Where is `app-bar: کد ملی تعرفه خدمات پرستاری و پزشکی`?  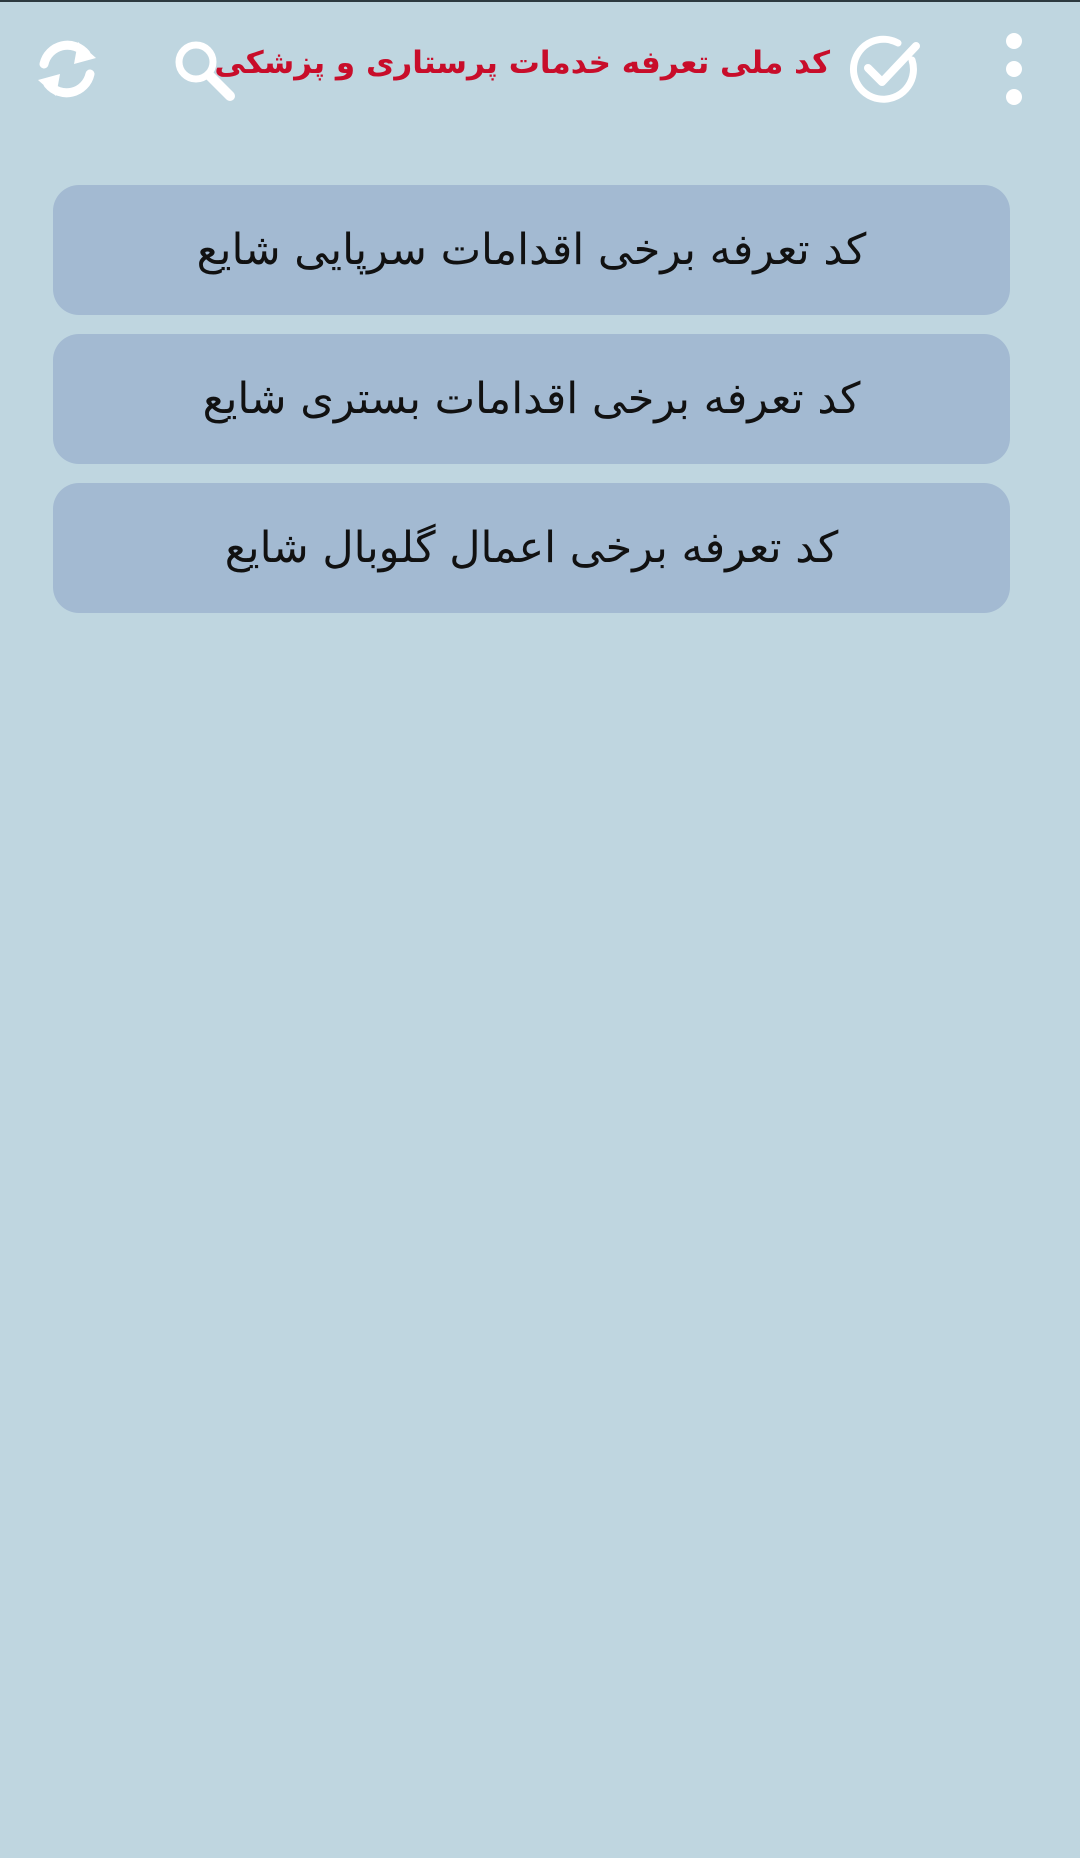 app-bar: کد ملی تعرفه خدمات پرستاری و پزشکی is located at coordinates (540, 68).